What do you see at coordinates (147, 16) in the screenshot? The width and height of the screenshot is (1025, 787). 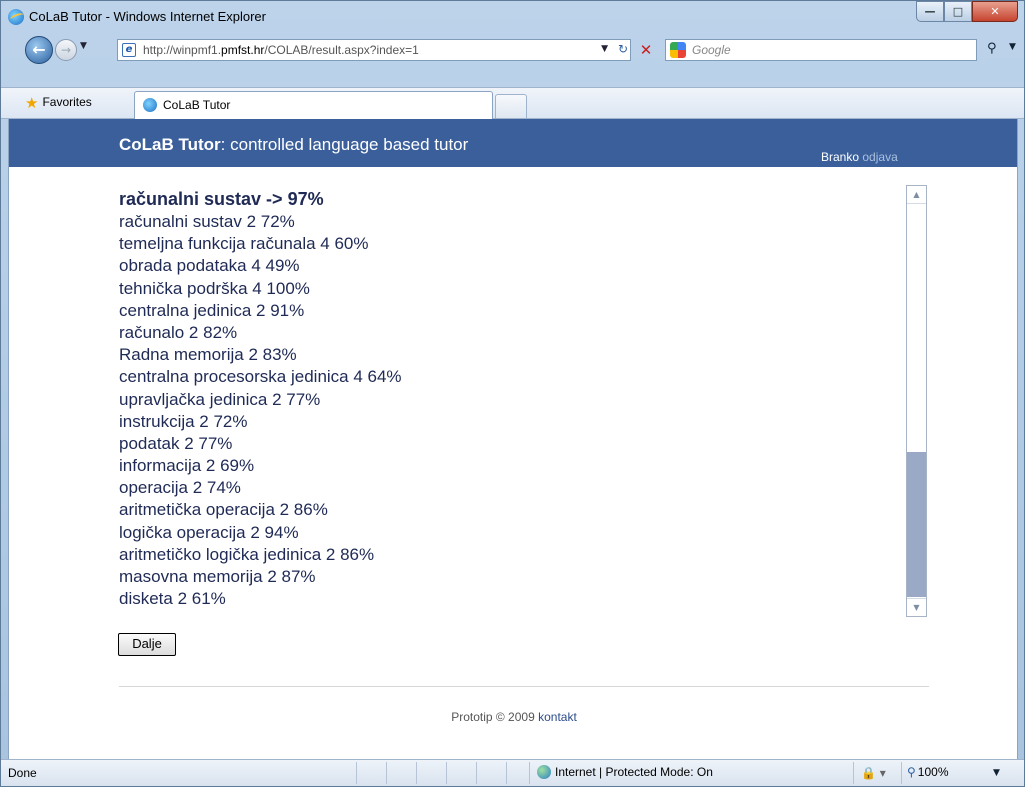 I see `window-title: CoLaB Tutor - Windows Internet Explorer` at bounding box center [147, 16].